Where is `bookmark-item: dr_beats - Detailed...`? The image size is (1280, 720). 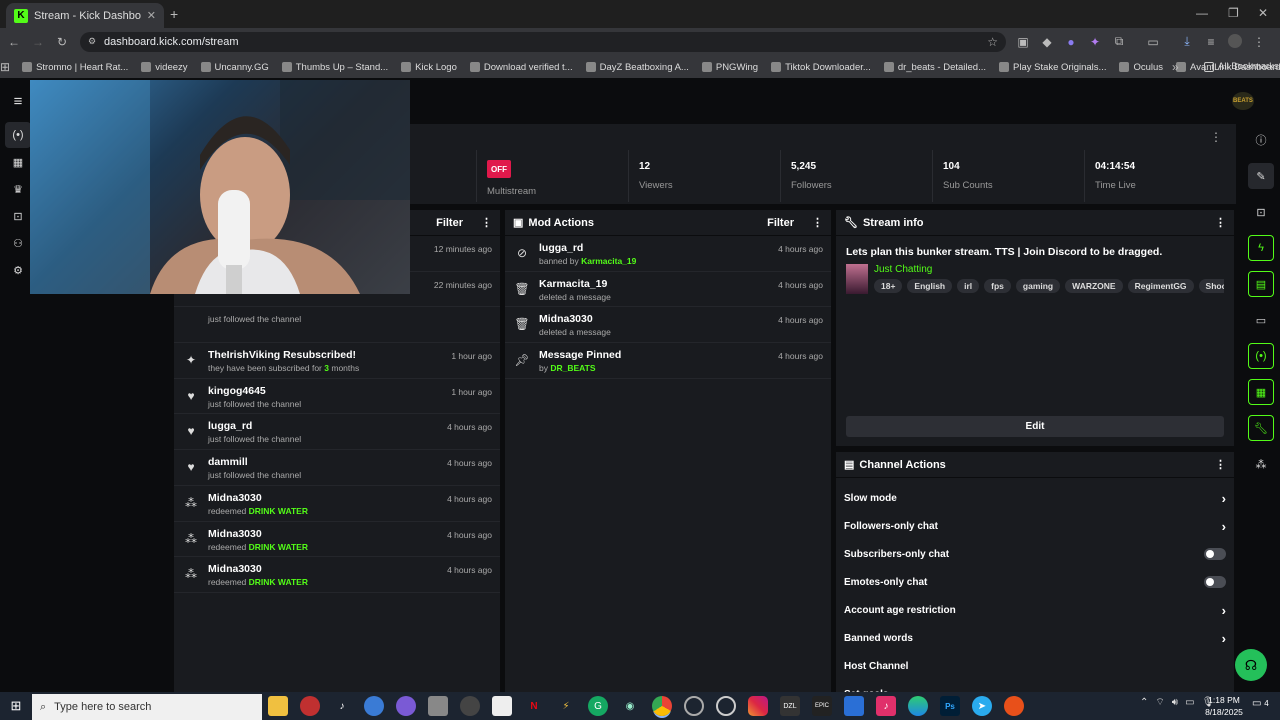 bookmark-item: dr_beats - Detailed... is located at coordinates (934, 67).